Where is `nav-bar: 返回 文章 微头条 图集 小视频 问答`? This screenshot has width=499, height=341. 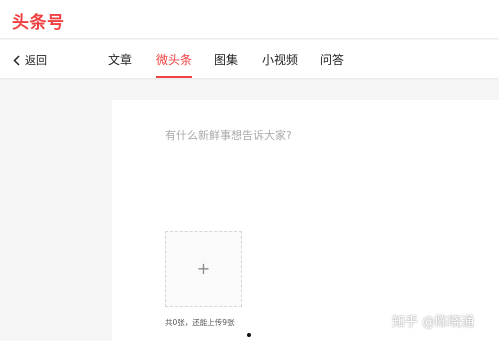
nav-bar: 返回 文章 微头条 图集 小视频 问答 is located at coordinates (249, 59).